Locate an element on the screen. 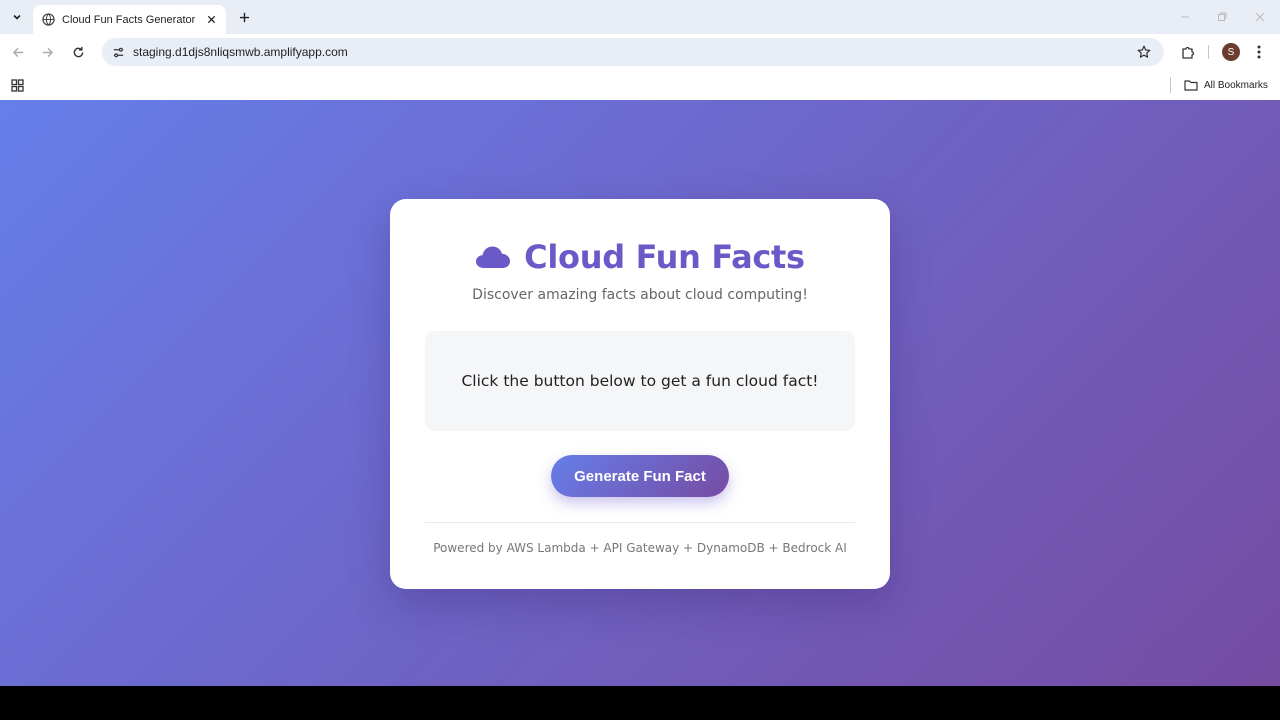 The height and width of the screenshot is (720, 1280). puzzle-icon is located at coordinates (1188, 52).